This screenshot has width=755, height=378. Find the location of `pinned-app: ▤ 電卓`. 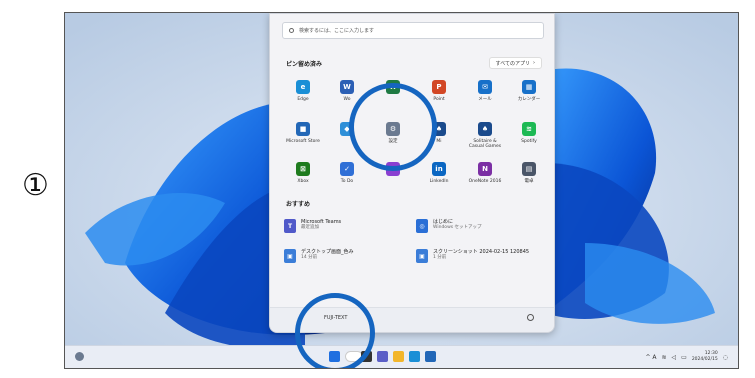

pinned-app: ▤ 電卓 is located at coordinates (529, 173).